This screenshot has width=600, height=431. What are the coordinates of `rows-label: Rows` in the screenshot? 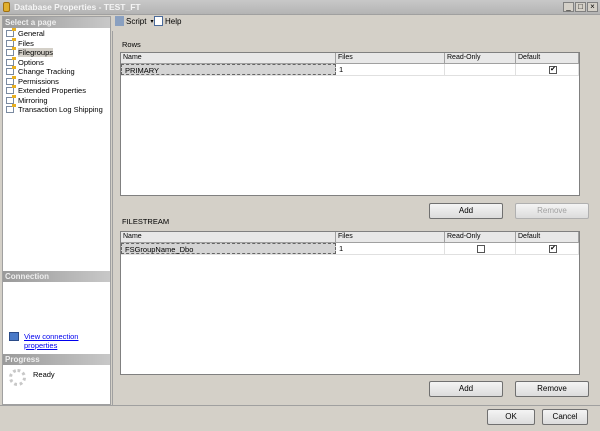 It's located at (131, 44).